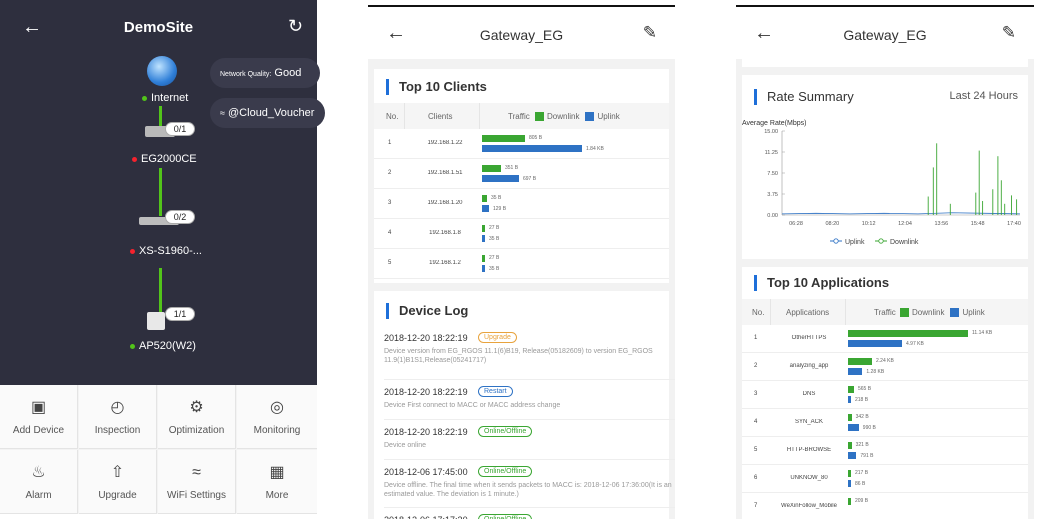 This screenshot has height=519, width=1041. I want to click on row-name: 192.168.1.51, so click(445, 173).